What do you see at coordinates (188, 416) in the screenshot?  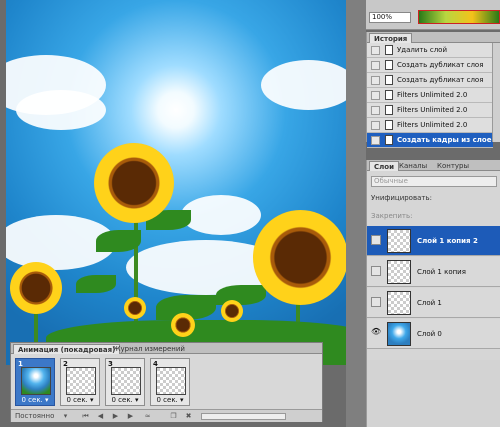 I see `trash-icon: ✖` at bounding box center [188, 416].